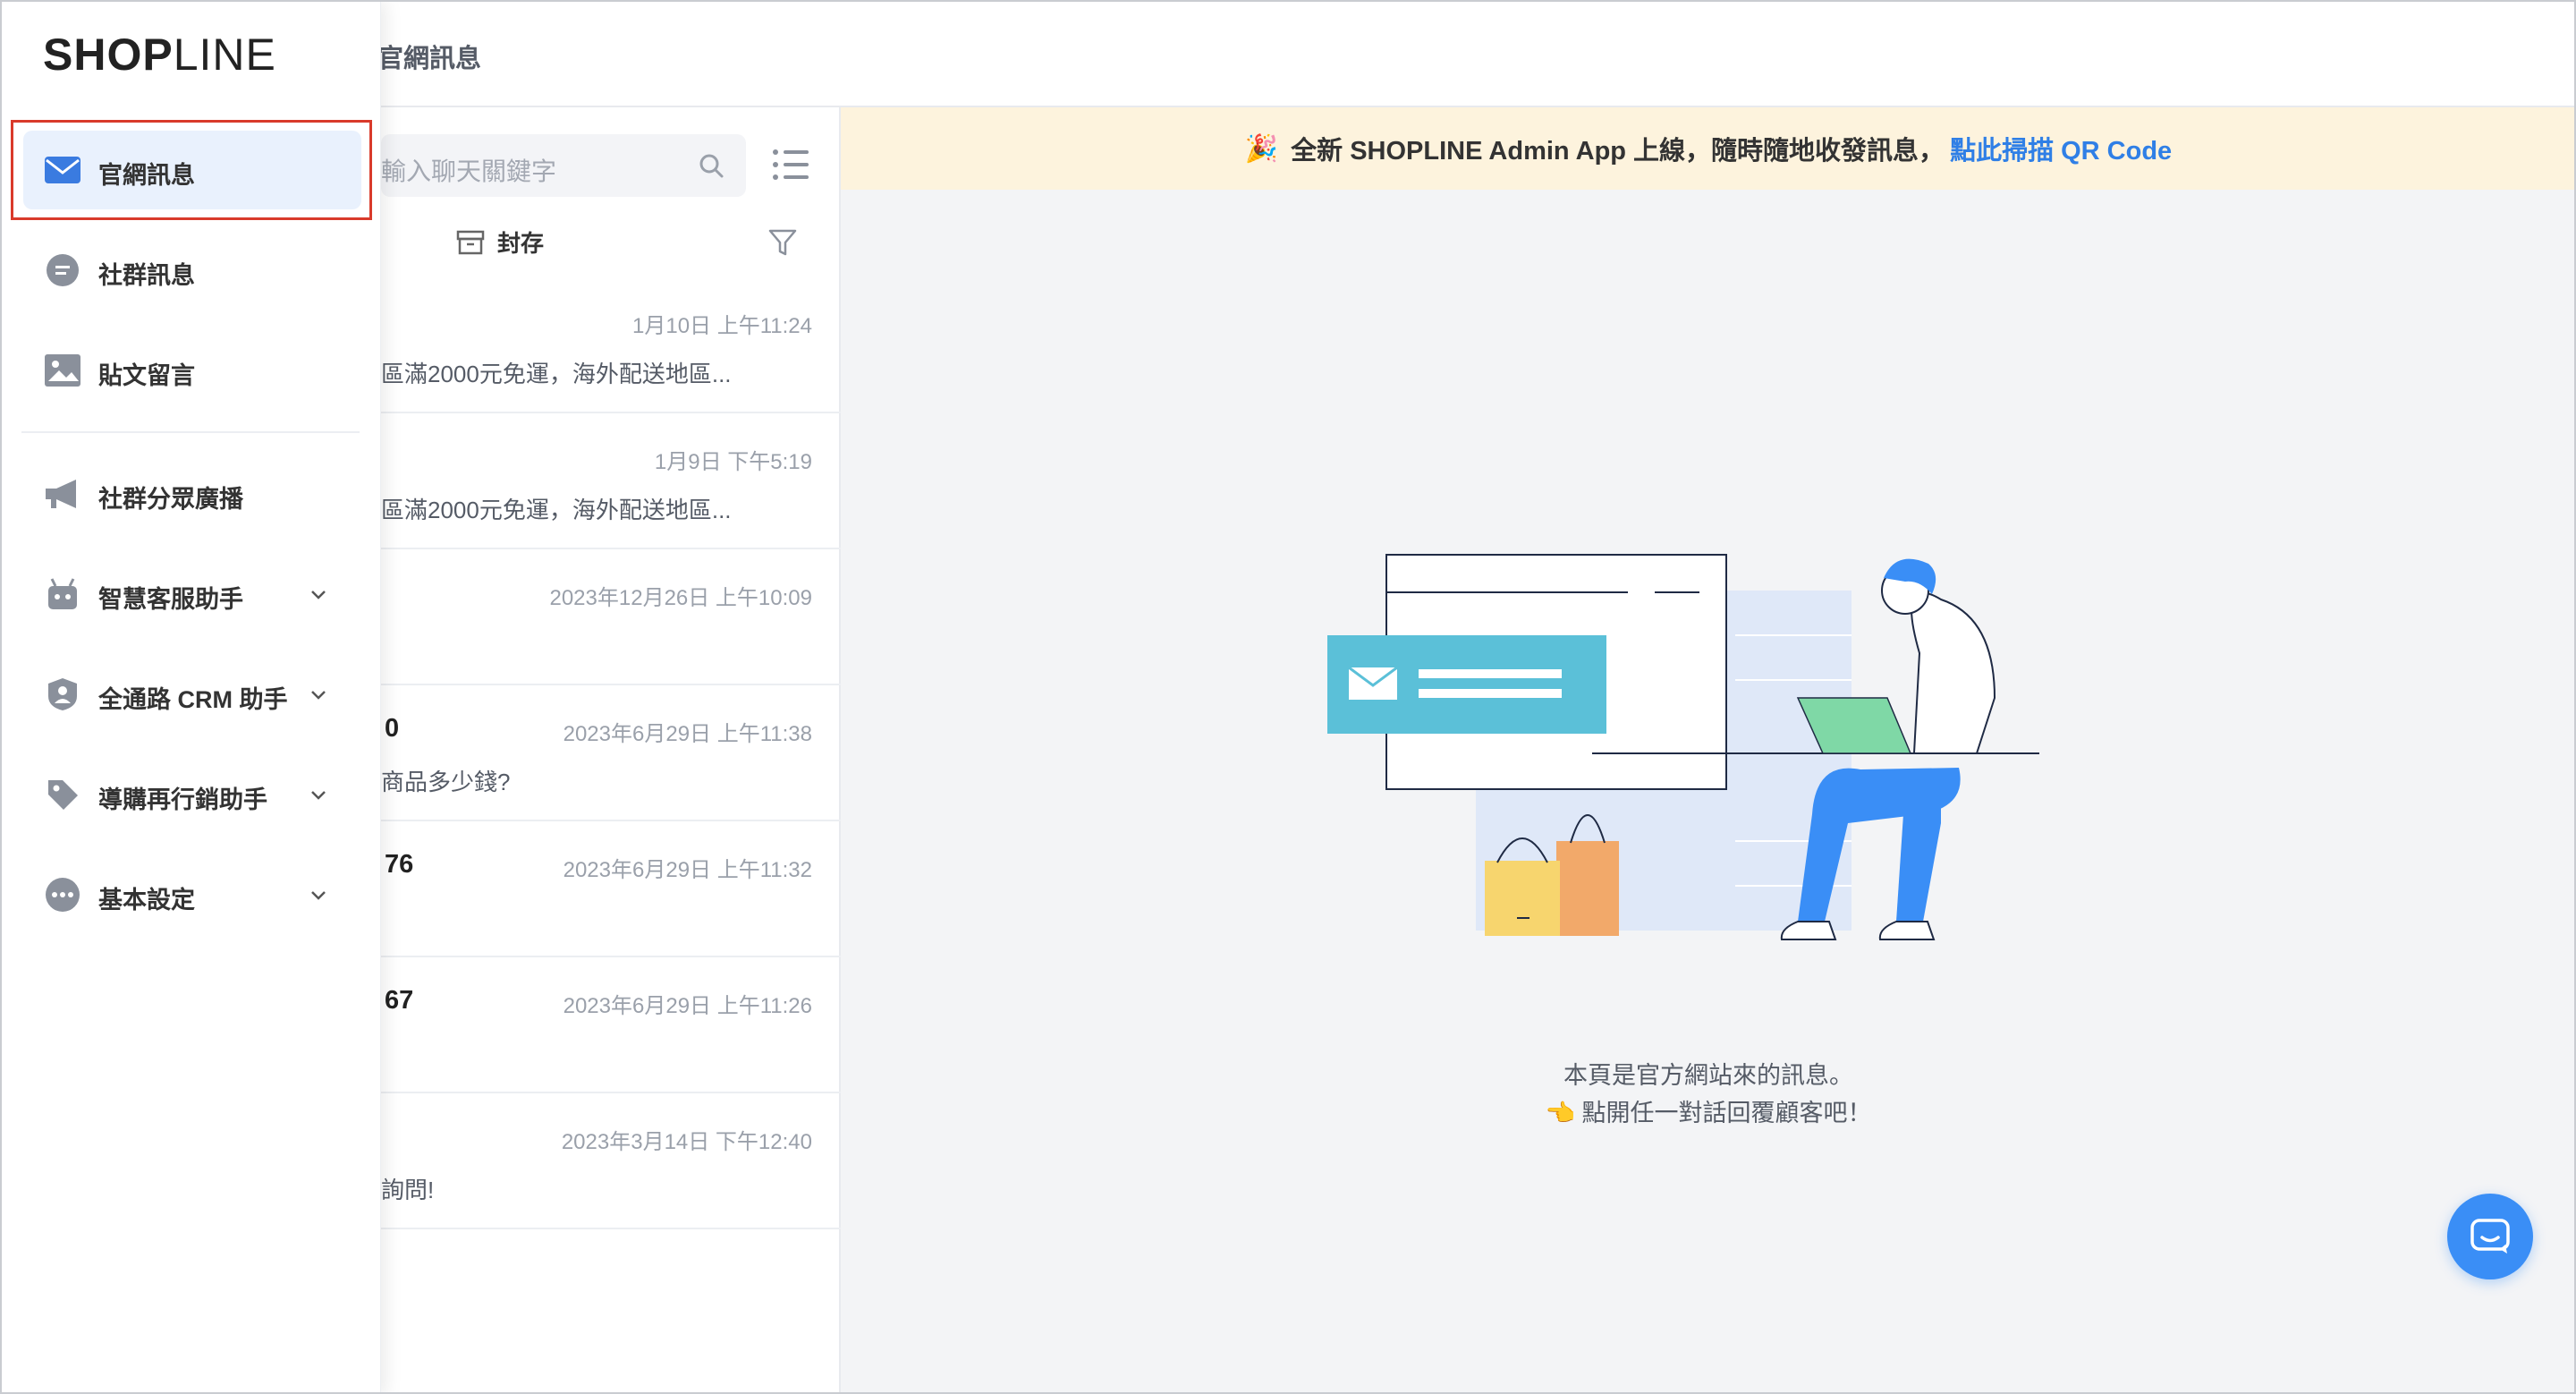 The height and width of the screenshot is (1394, 2576). I want to click on sidebar-item-social-messages: 社群訊息, so click(192, 270).